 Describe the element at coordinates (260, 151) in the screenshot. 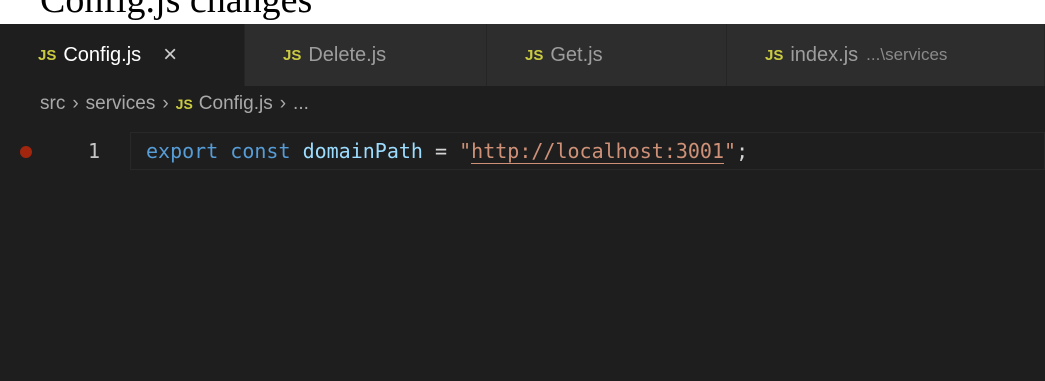

I see `keyword-const: const` at that location.